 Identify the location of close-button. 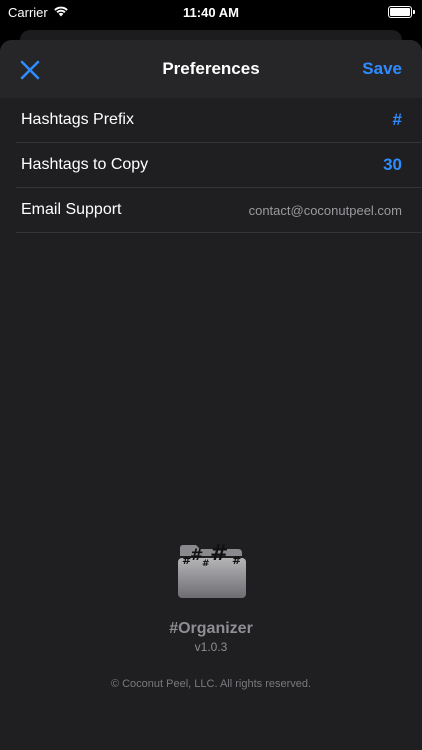
(30, 70).